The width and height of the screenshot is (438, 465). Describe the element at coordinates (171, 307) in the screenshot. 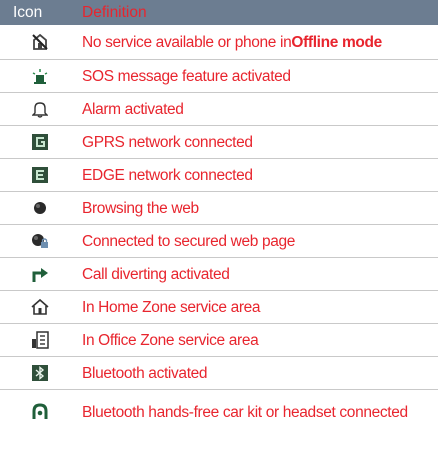

I see `row-text: In Home Zone service area` at that location.